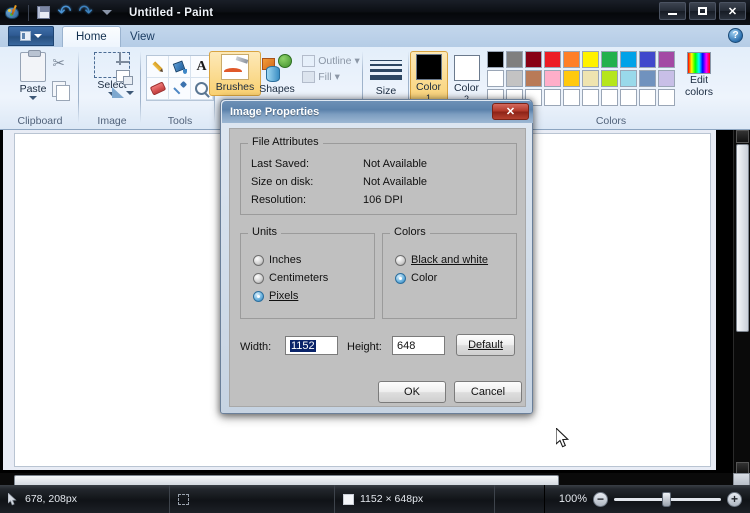 Image resolution: width=750 pixels, height=513 pixels. I want to click on group-label-clipboard: Clipboard, so click(40, 121).